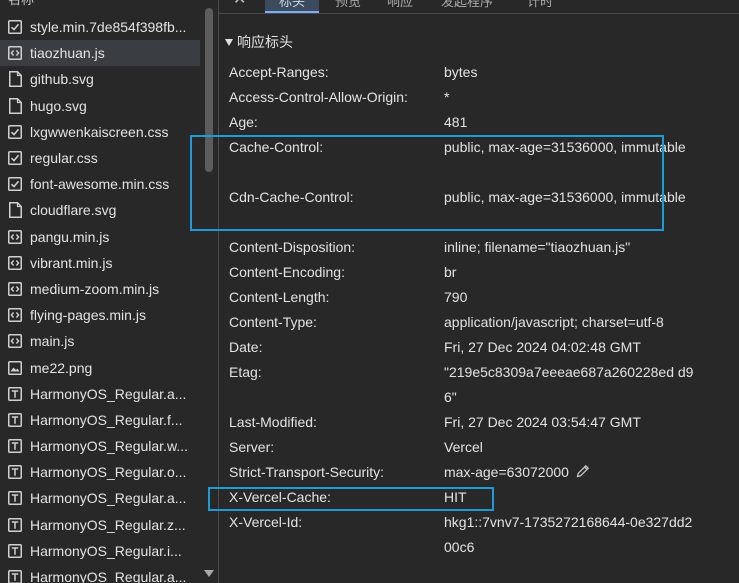 The image size is (739, 583). I want to click on file-row: hugo.svg, so click(100, 106).